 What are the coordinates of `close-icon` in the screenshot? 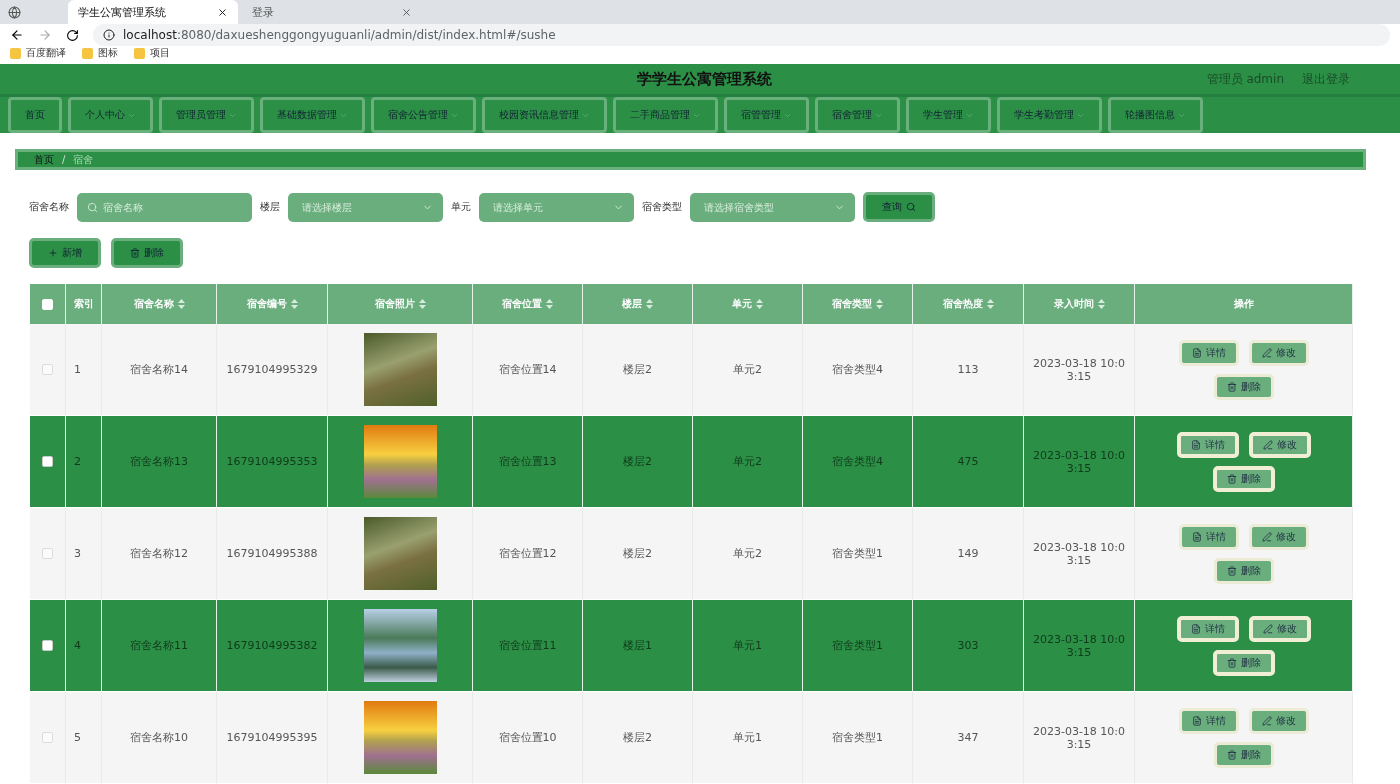 It's located at (222, 12).